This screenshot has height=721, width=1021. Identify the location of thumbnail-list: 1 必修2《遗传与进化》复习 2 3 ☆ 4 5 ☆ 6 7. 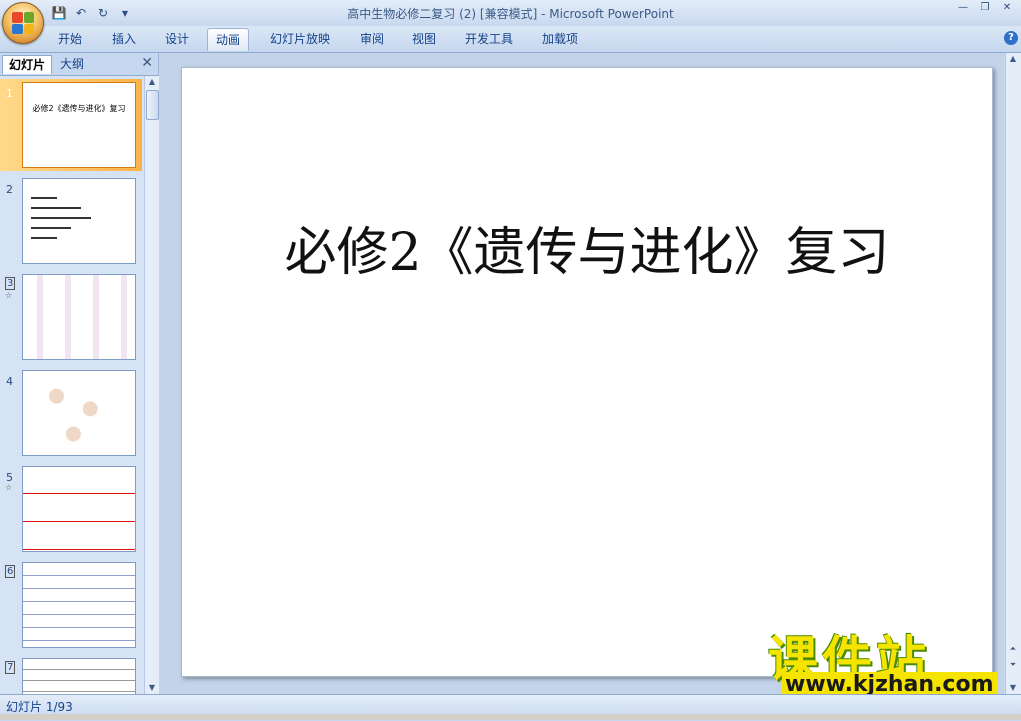
(71, 385).